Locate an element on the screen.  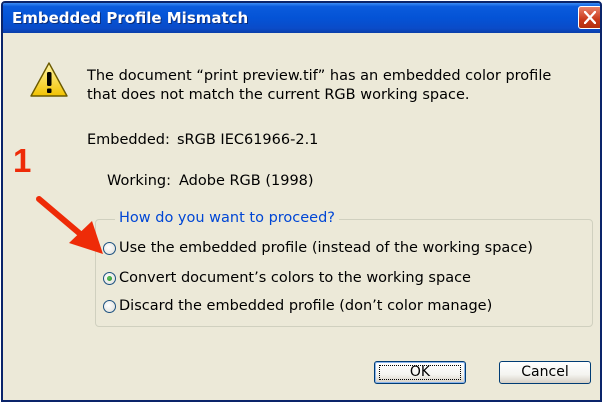
ok-button-label: OK is located at coordinates (420, 372).